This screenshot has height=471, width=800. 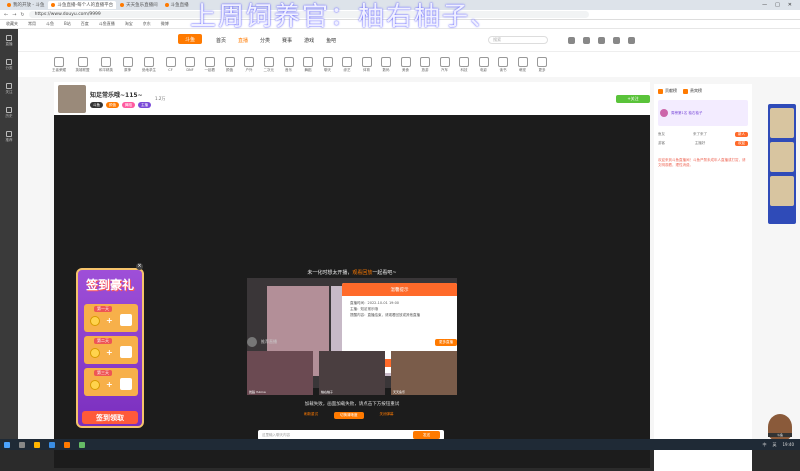 I want to click on subnav-item: 二次元, so click(x=269, y=64).